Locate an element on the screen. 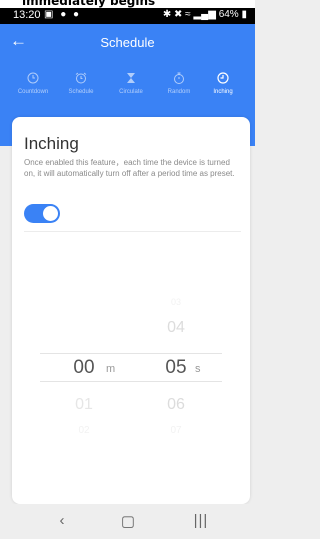 The height and width of the screenshot is (539, 320). home-nav-icon: ▢ is located at coordinates (128, 521).